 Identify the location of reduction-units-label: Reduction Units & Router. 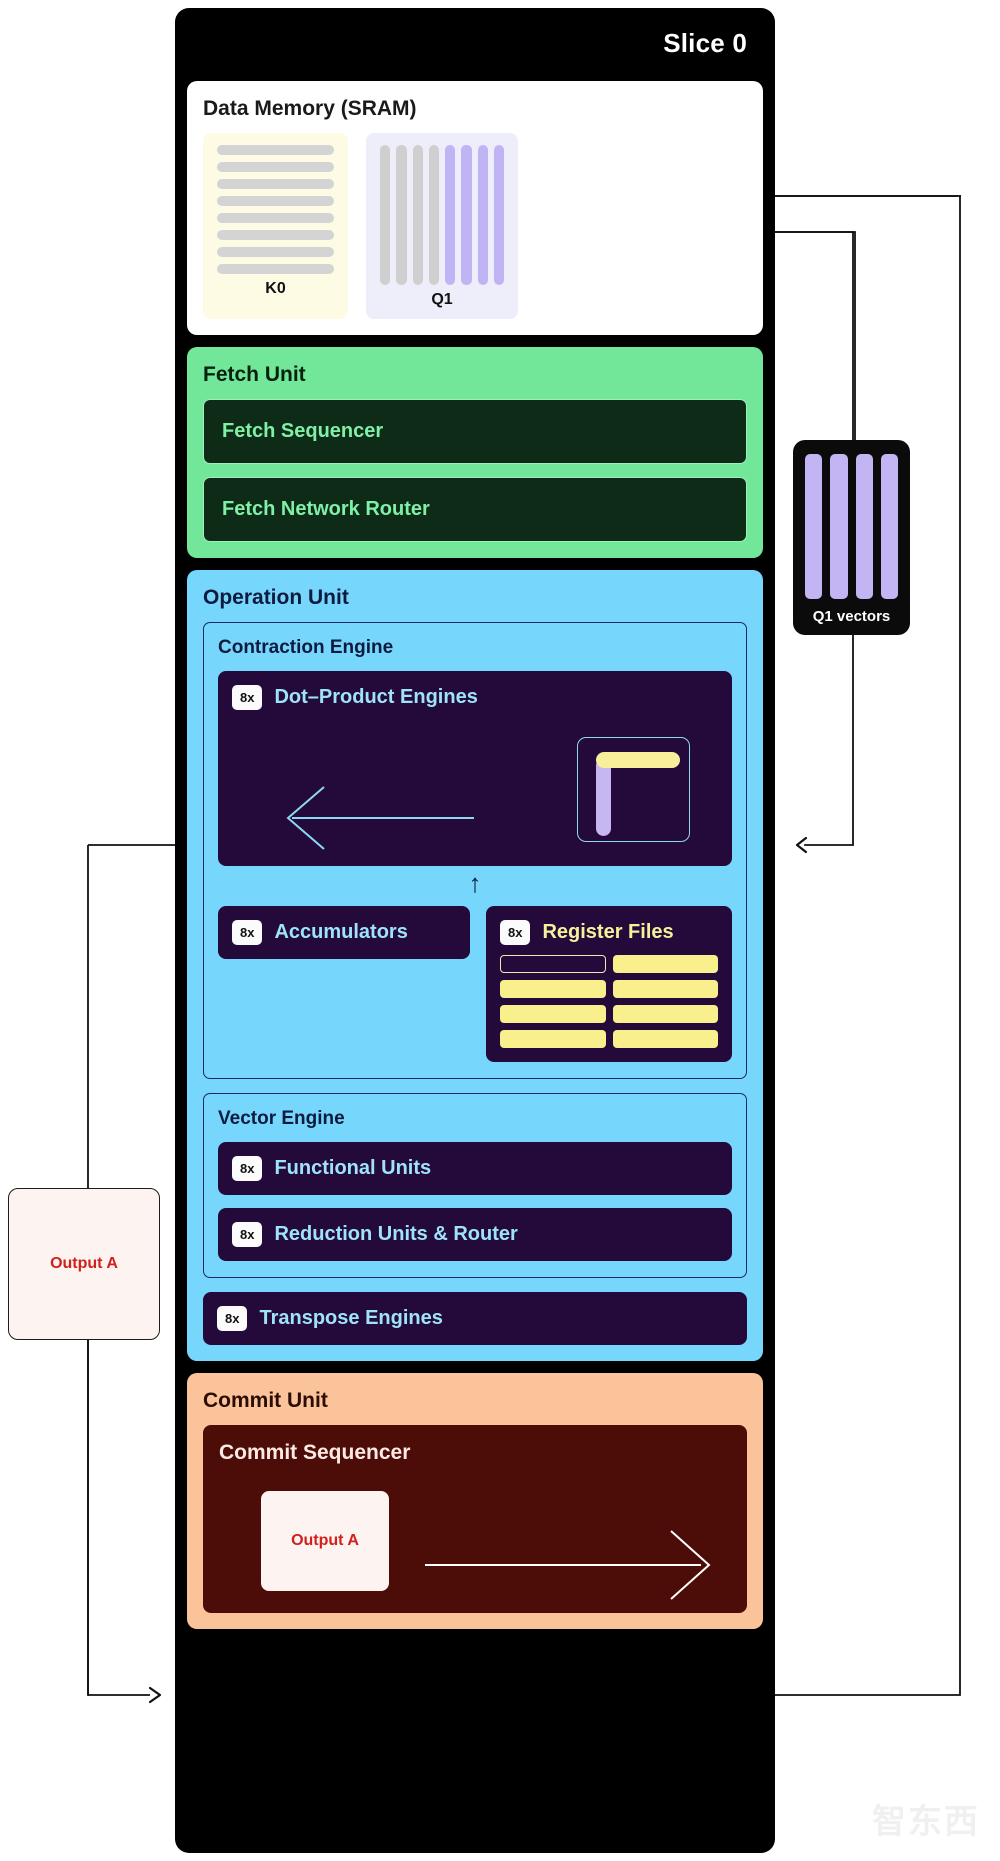
(396, 1234).